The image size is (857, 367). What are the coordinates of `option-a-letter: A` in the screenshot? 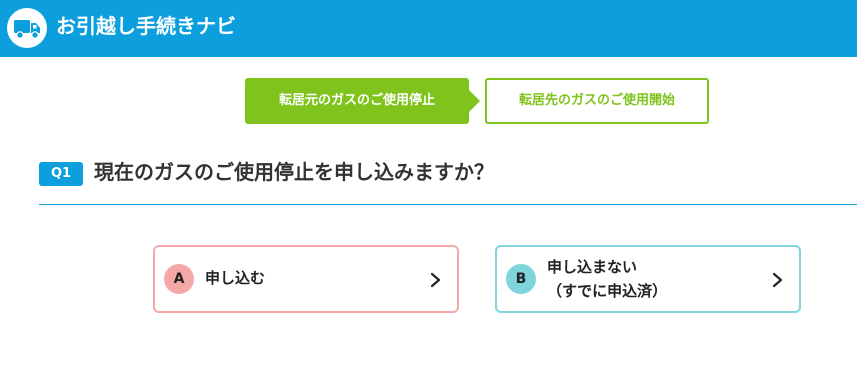 It's located at (179, 279).